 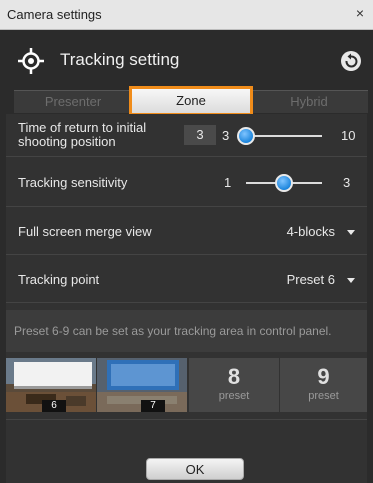 I want to click on preset-8-button: 8 preset, so click(x=234, y=385).